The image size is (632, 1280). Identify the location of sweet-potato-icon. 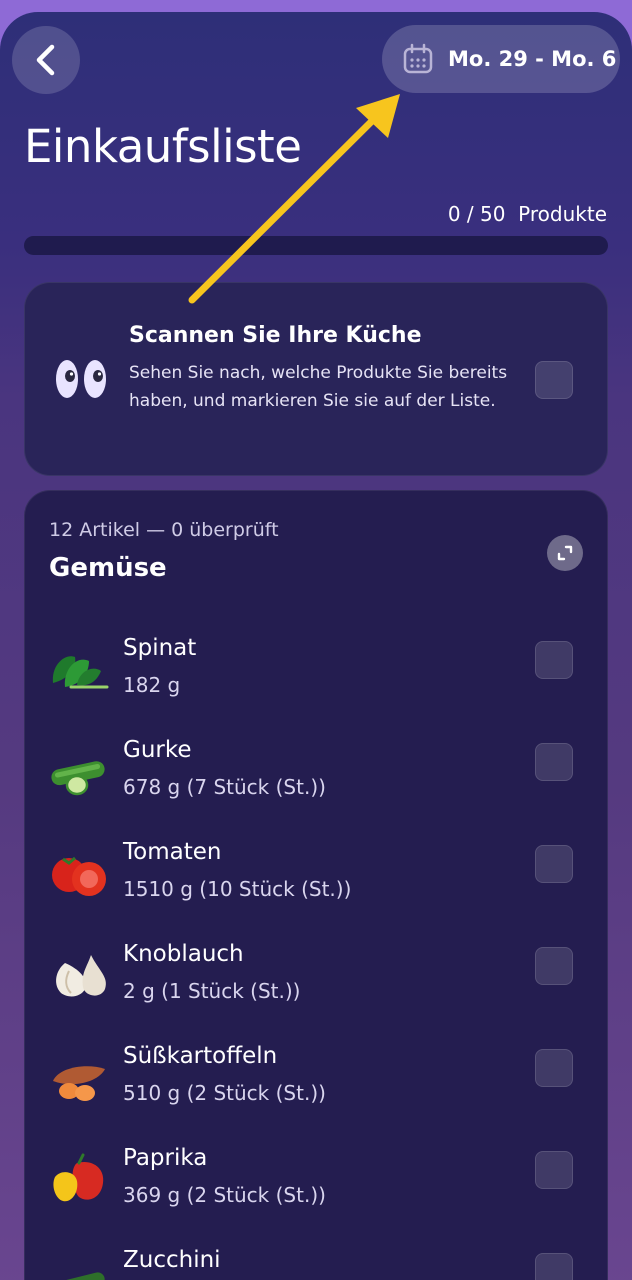
(79, 1083).